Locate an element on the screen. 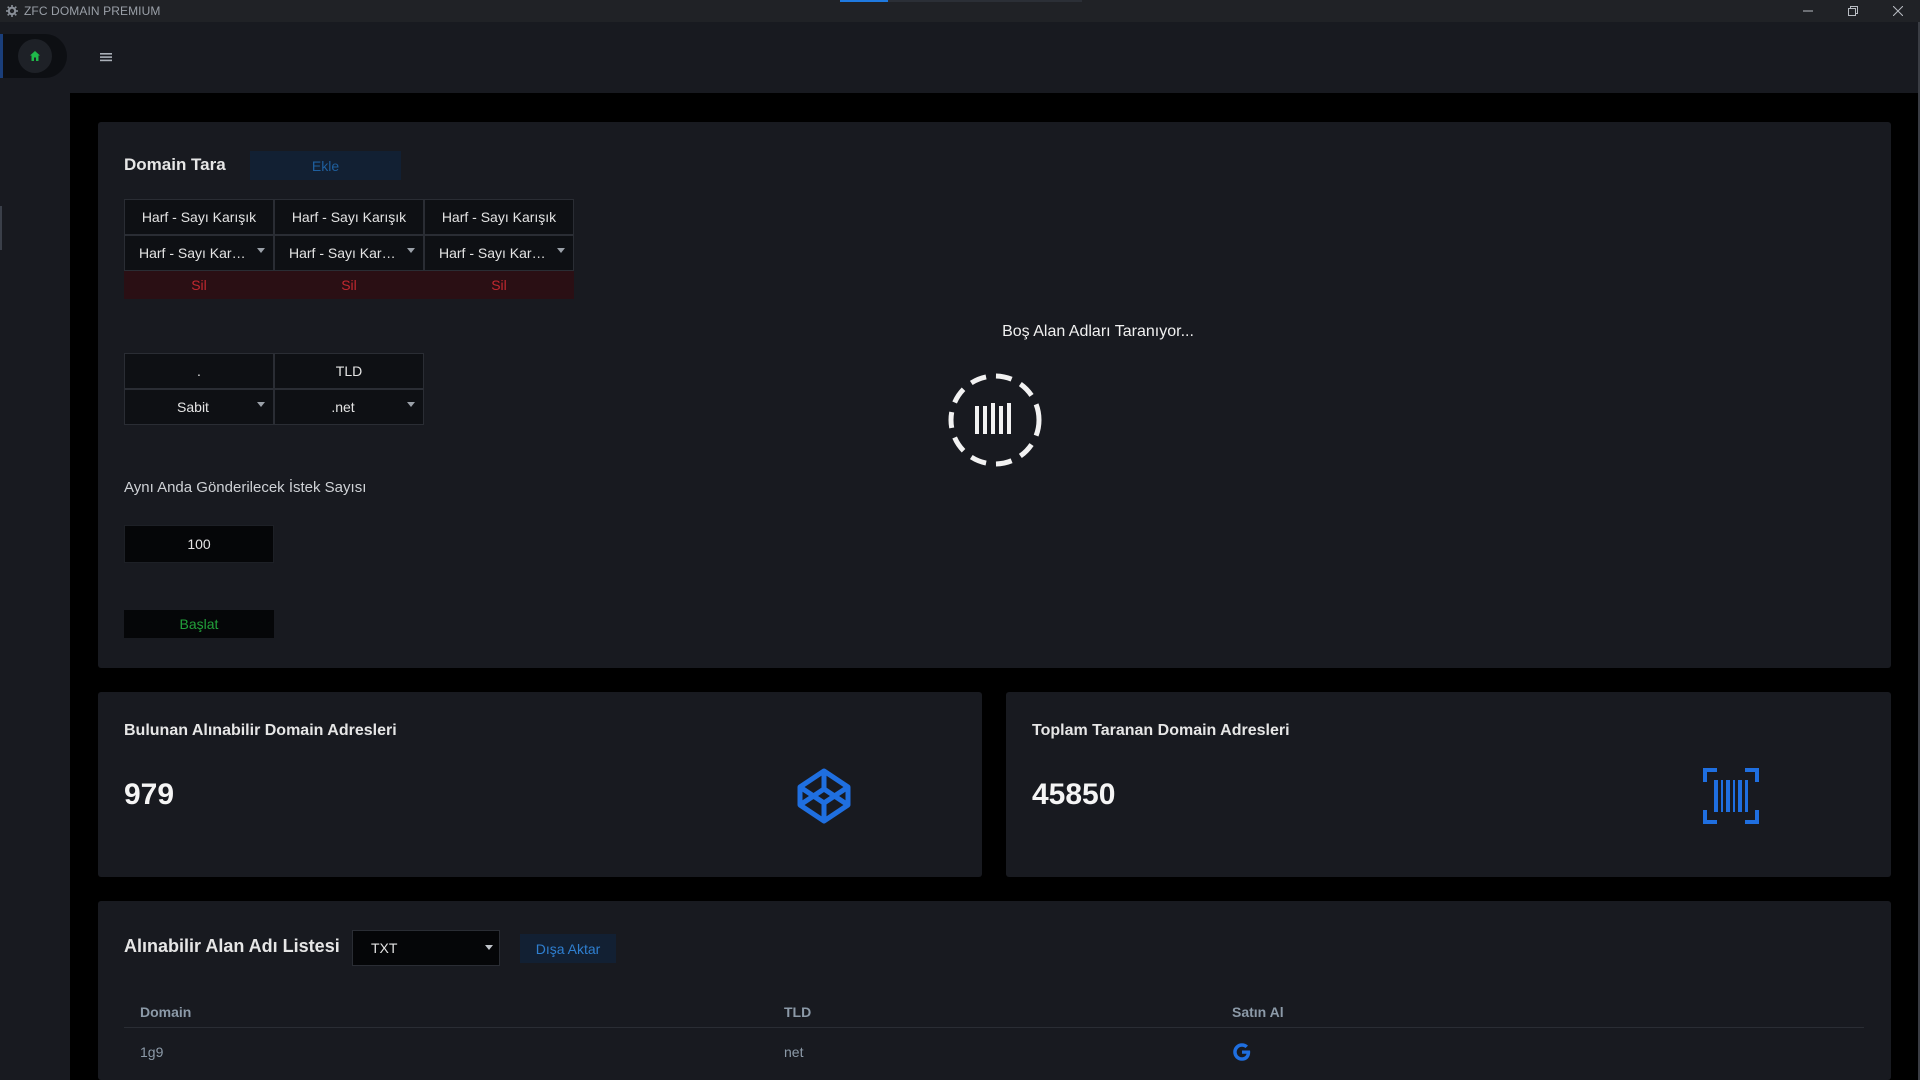 This screenshot has height=1080, width=1920. restore-button is located at coordinates (1852, 11).